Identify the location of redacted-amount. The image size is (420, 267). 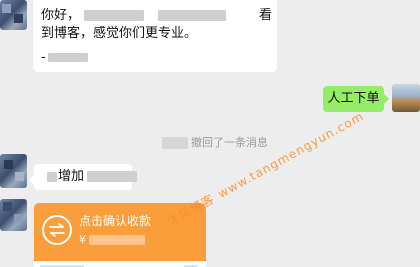
(117, 240).